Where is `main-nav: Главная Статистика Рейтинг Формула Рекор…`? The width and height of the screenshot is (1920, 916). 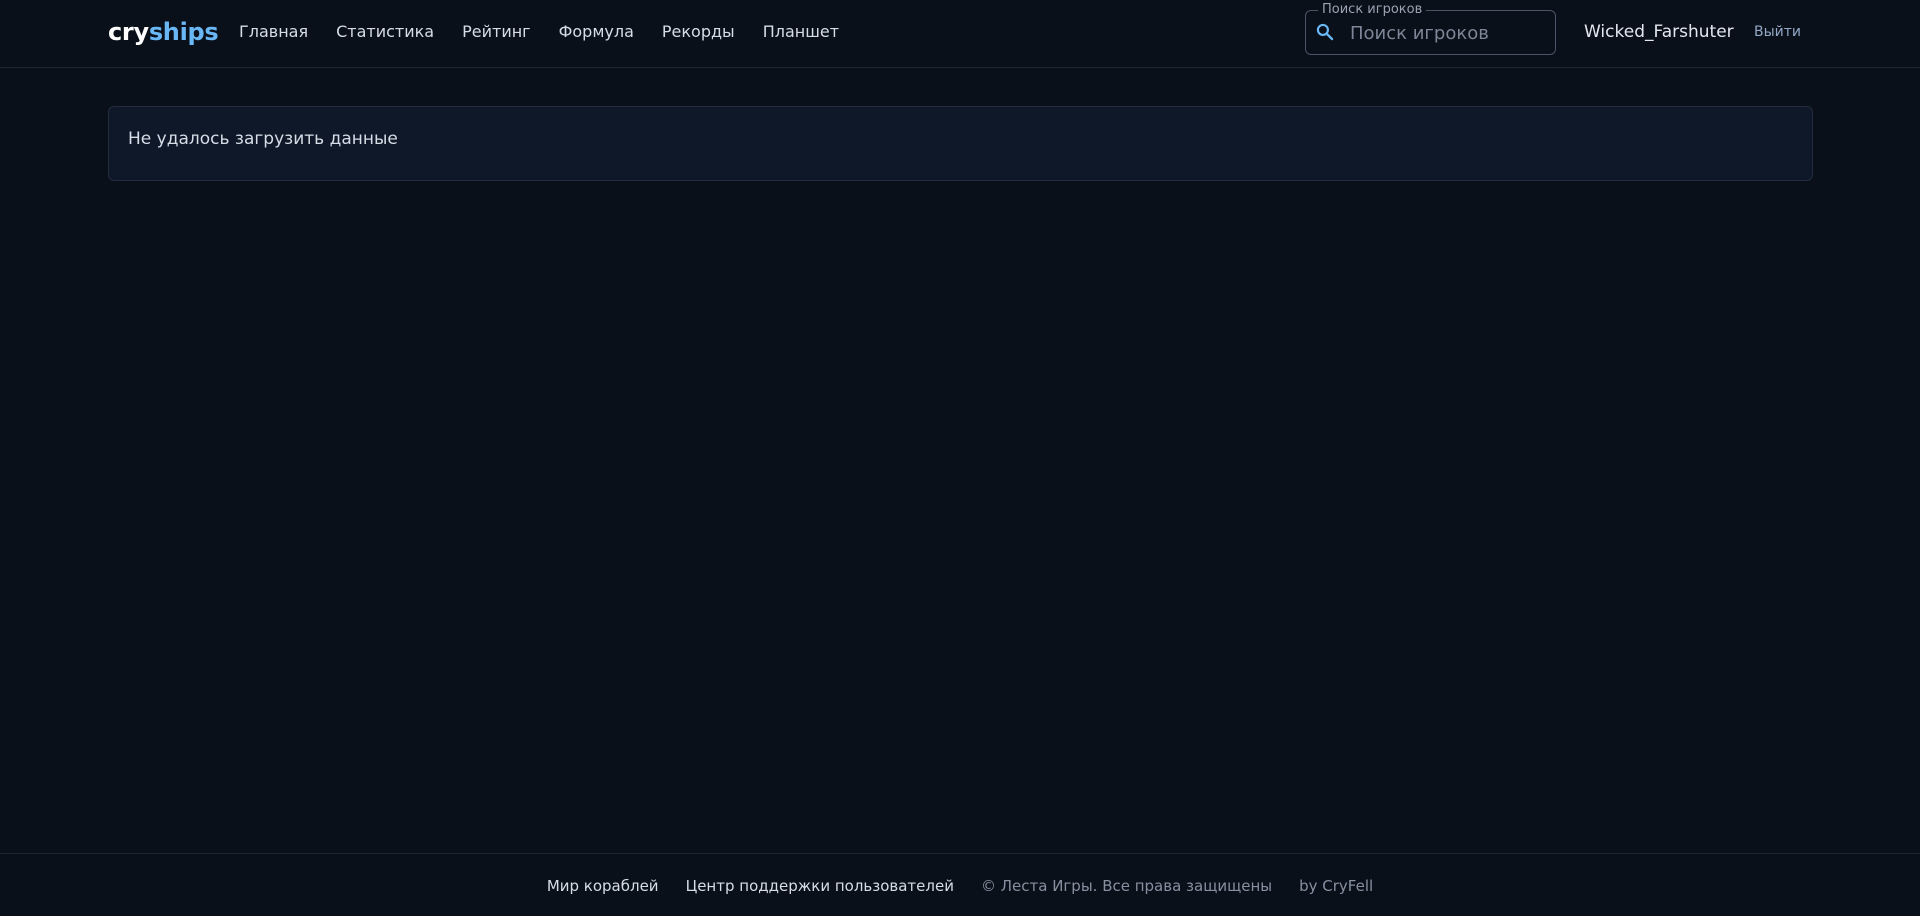 main-nav: Главная Статистика Рейтинг Формула Рекор… is located at coordinates (539, 31).